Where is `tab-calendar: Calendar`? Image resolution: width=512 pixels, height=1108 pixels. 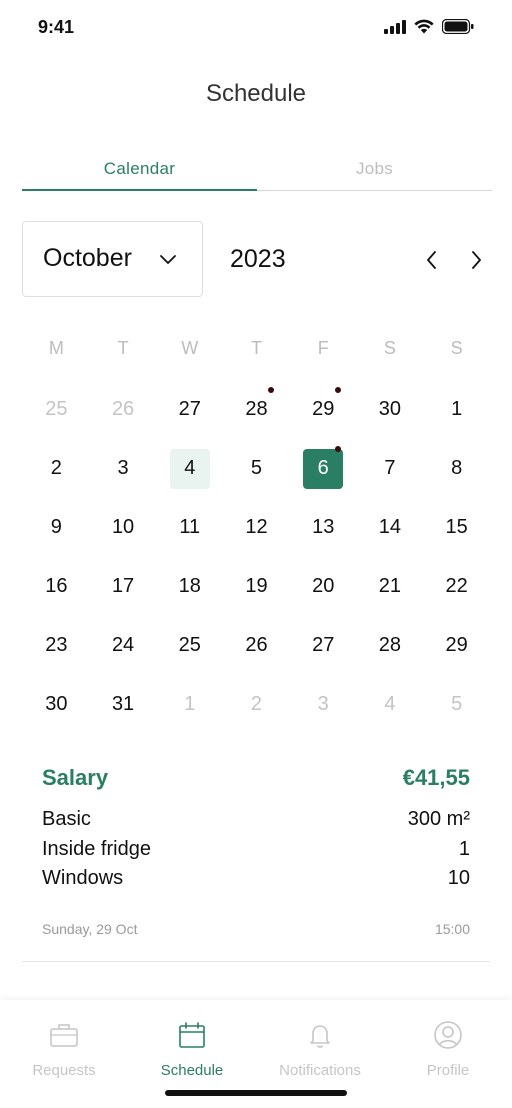 tab-calendar: Calendar is located at coordinates (139, 170).